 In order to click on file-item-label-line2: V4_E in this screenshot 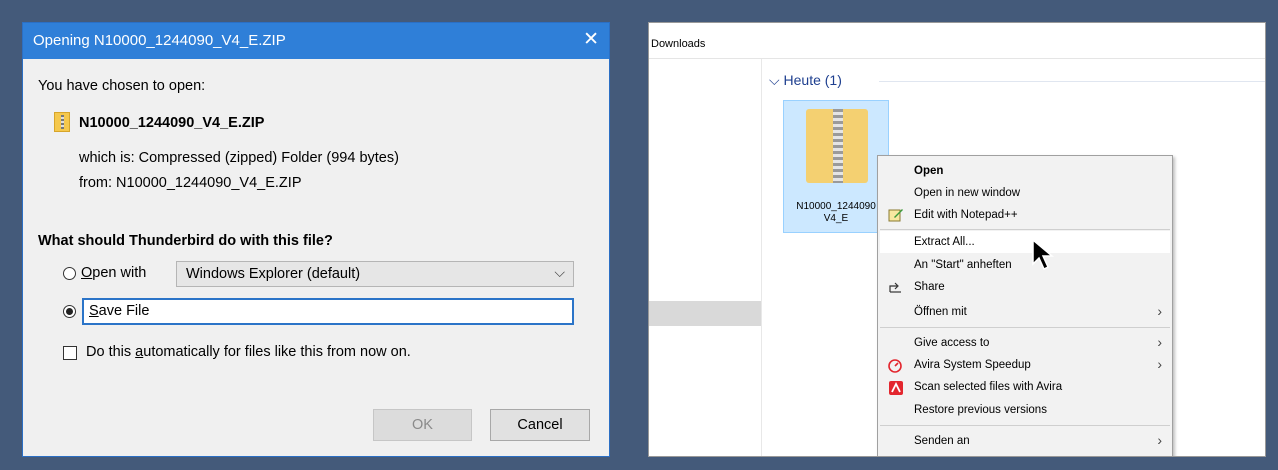, I will do `click(836, 218)`.